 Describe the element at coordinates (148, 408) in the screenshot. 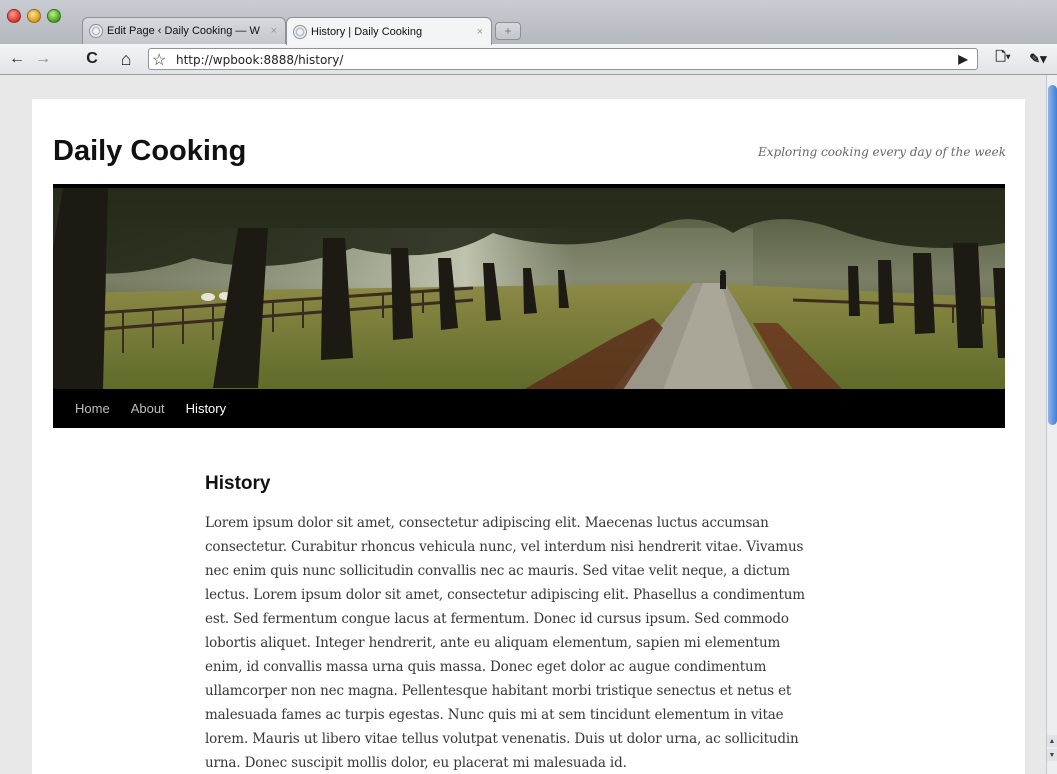

I see `nav-item-about: About` at that location.